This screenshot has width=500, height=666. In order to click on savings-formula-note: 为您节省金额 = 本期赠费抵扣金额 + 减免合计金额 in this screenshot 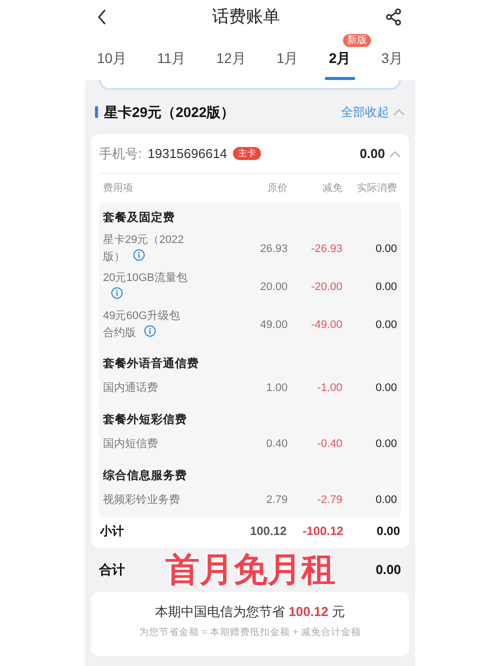, I will do `click(250, 633)`.